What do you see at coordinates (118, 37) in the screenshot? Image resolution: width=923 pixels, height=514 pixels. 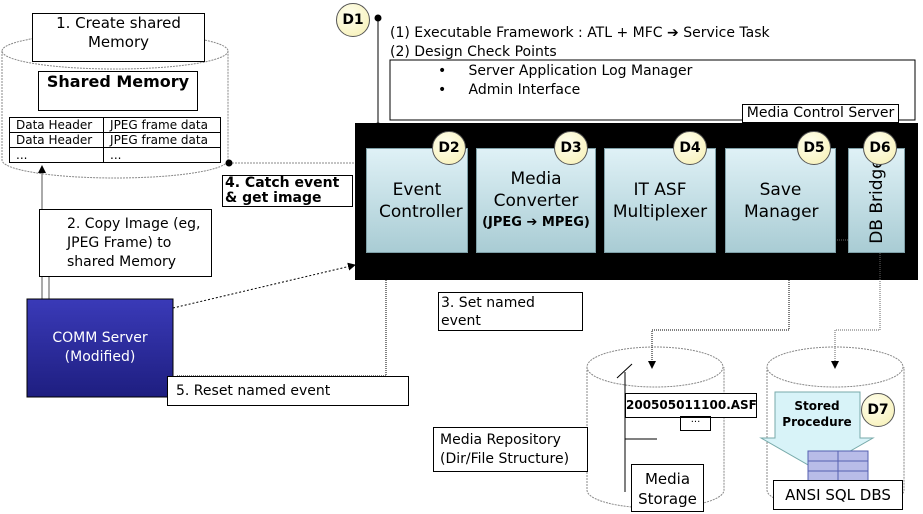 I see `create-shared-memory-label: 1. Create shared Memory` at bounding box center [118, 37].